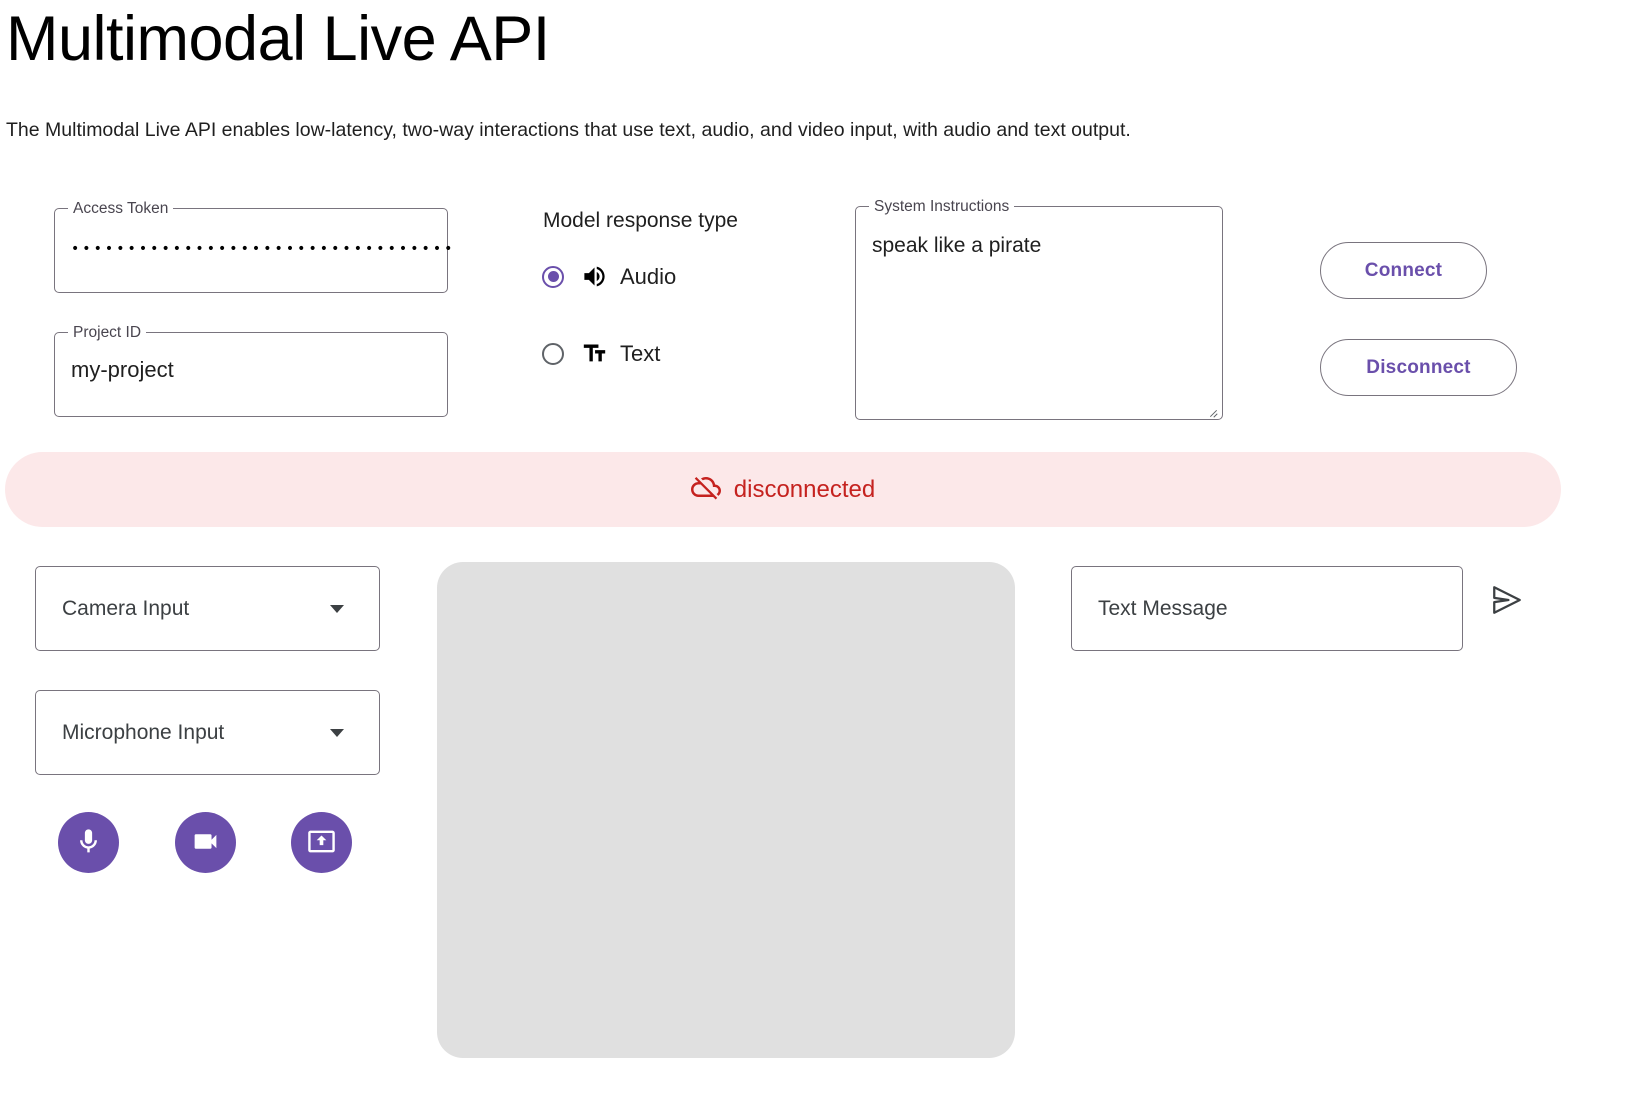 The image size is (1642, 1107). I want to click on microphone-input-select: Microphone Input, so click(207, 732).